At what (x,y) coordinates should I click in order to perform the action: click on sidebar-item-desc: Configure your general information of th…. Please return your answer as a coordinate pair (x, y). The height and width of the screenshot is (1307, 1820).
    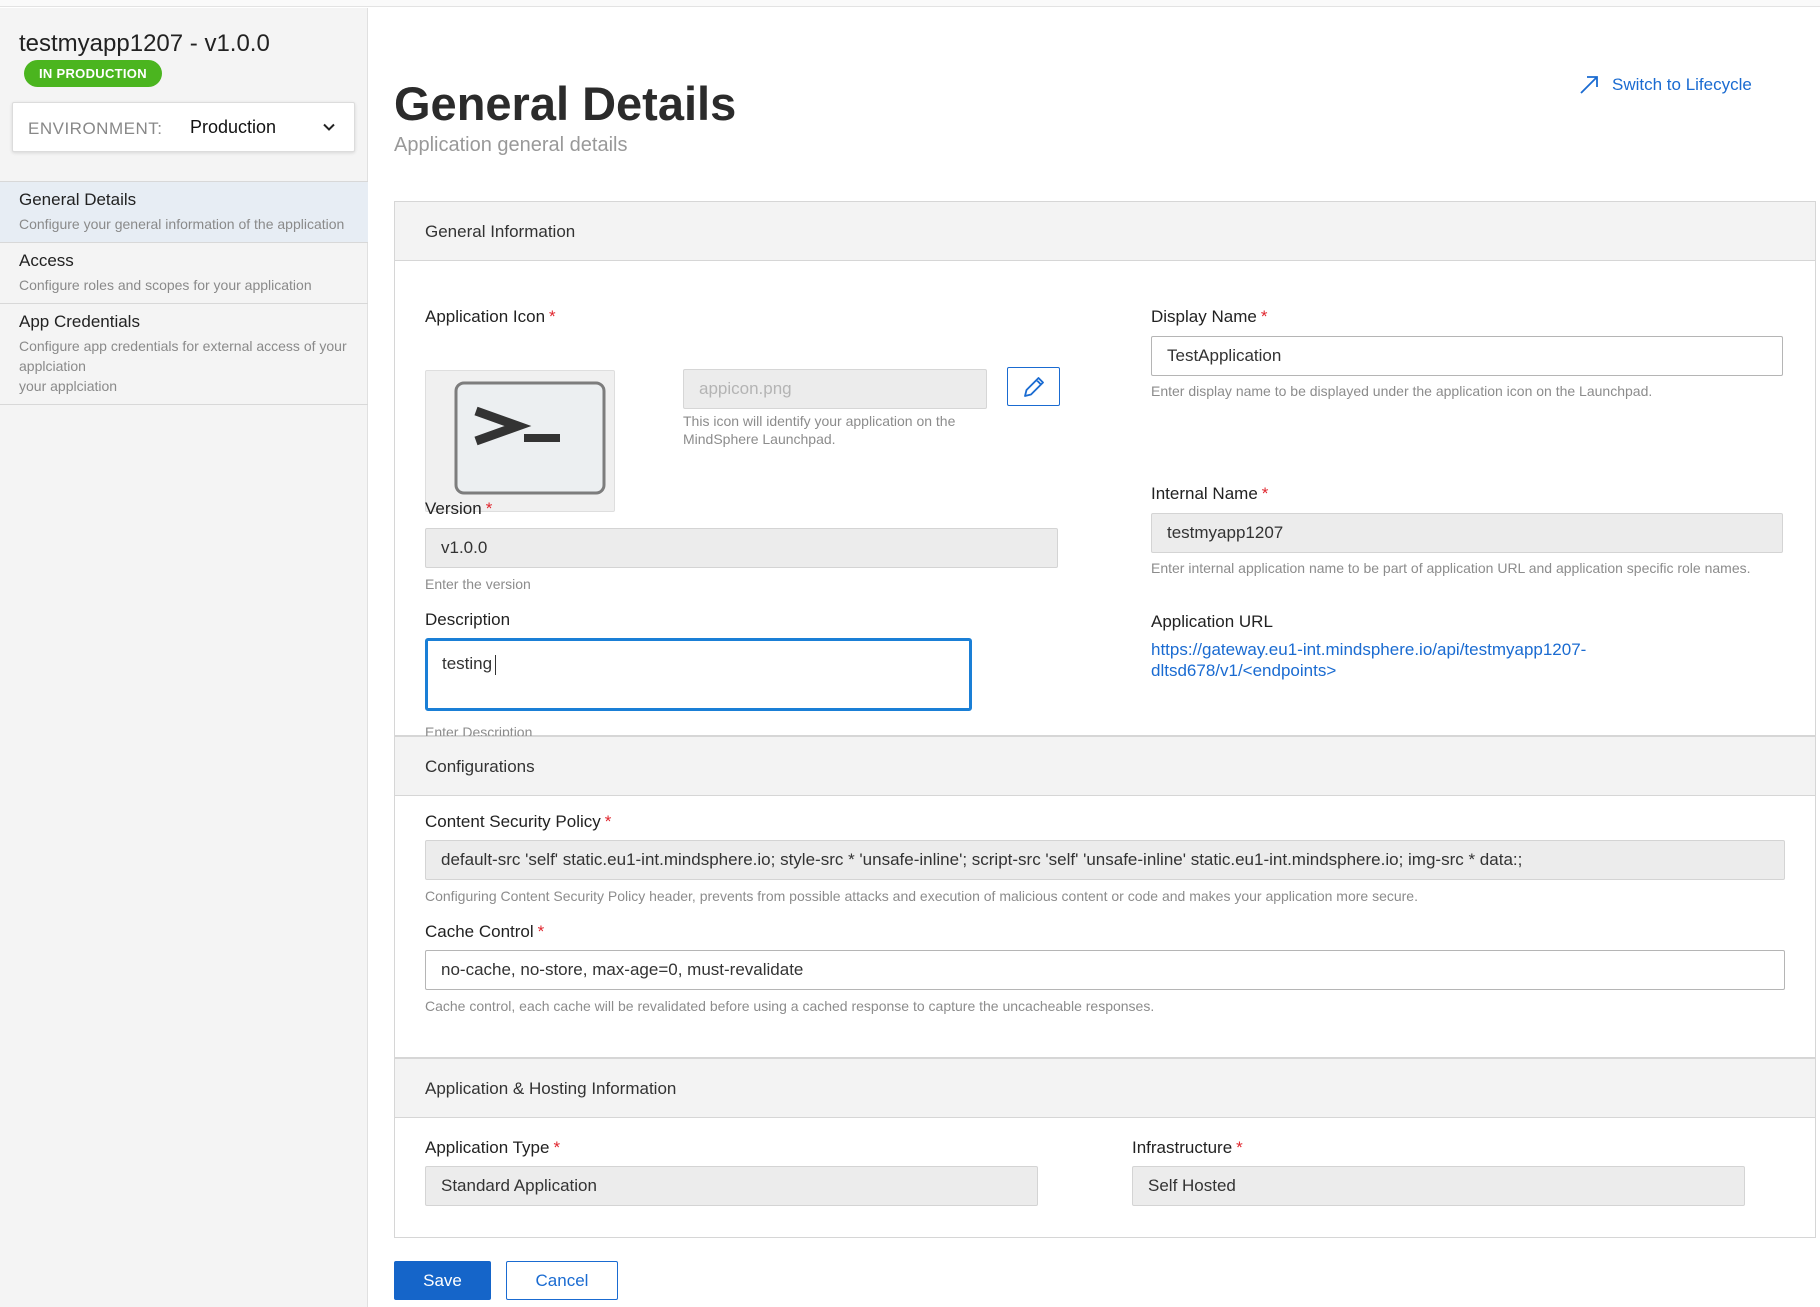
    Looking at the image, I should click on (182, 224).